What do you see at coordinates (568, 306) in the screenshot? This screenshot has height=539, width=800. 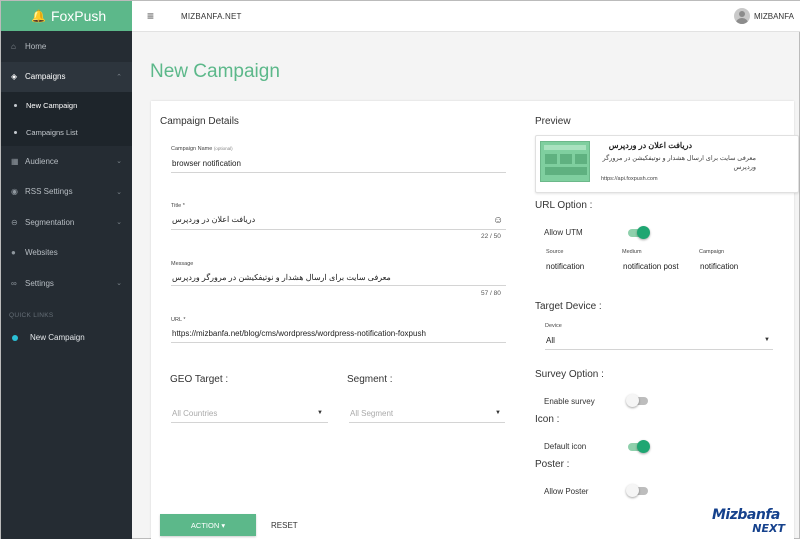 I see `target-device-heading: Target Device :` at bounding box center [568, 306].